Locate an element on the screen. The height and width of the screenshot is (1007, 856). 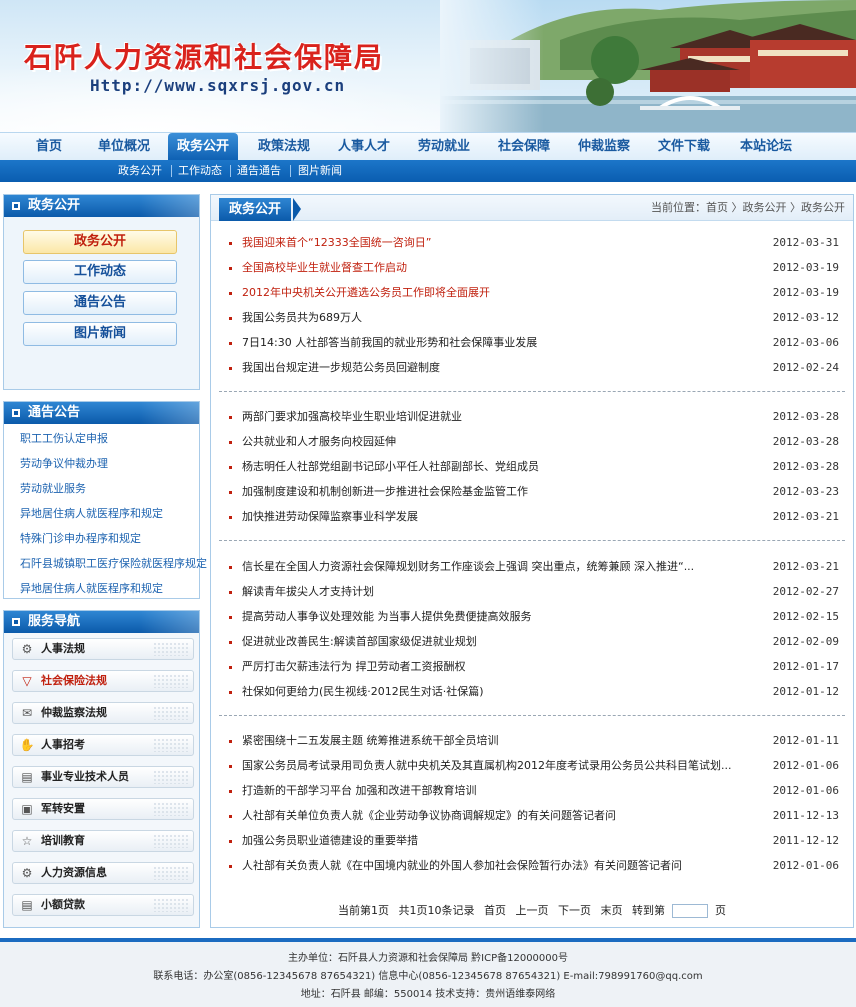
side-button-photo-news: 图片新闻 is located at coordinates (100, 334).